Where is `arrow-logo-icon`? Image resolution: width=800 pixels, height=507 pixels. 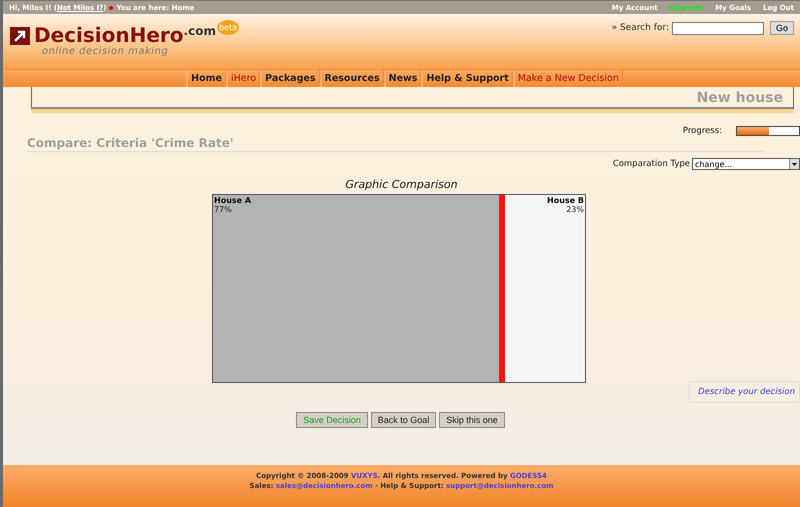 arrow-logo-icon is located at coordinates (20, 36).